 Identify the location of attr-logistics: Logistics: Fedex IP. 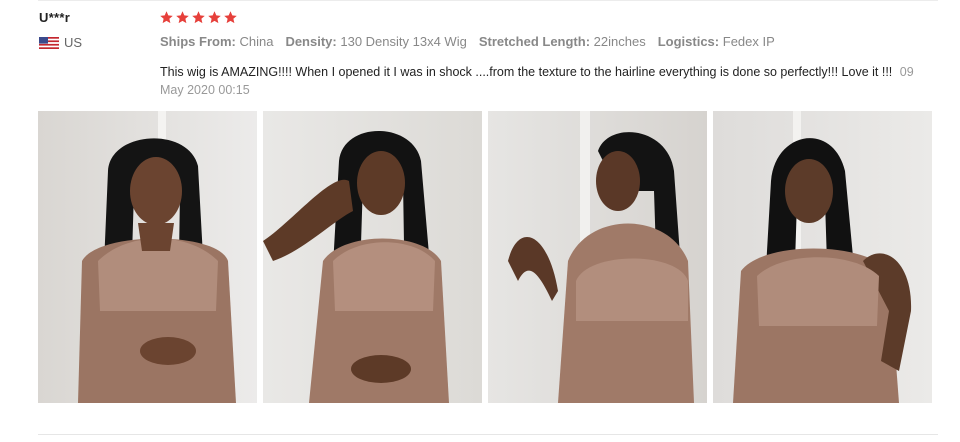
(716, 41).